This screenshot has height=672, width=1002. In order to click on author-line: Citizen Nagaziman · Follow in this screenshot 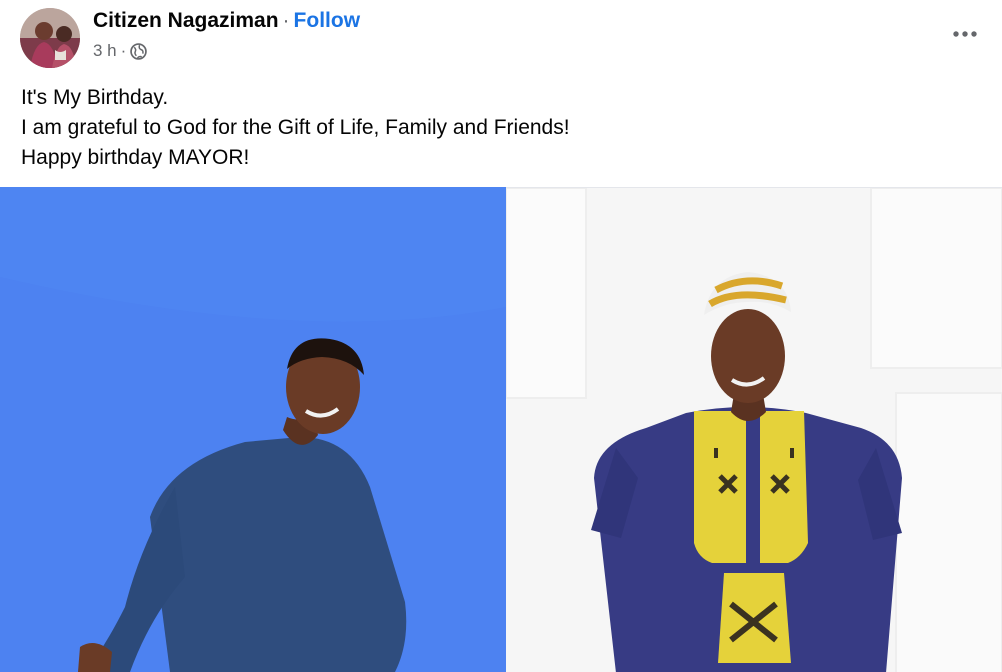, I will do `click(226, 21)`.